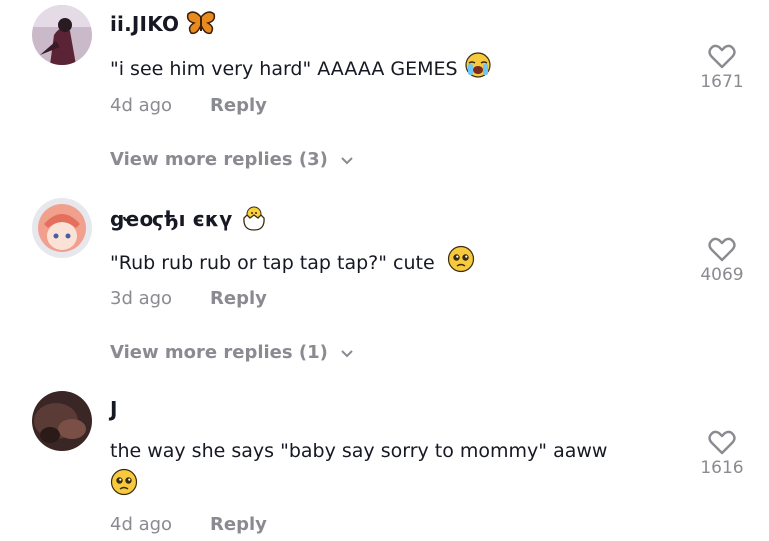 The image size is (769, 541). I want to click on like-count: 1616, so click(722, 468).